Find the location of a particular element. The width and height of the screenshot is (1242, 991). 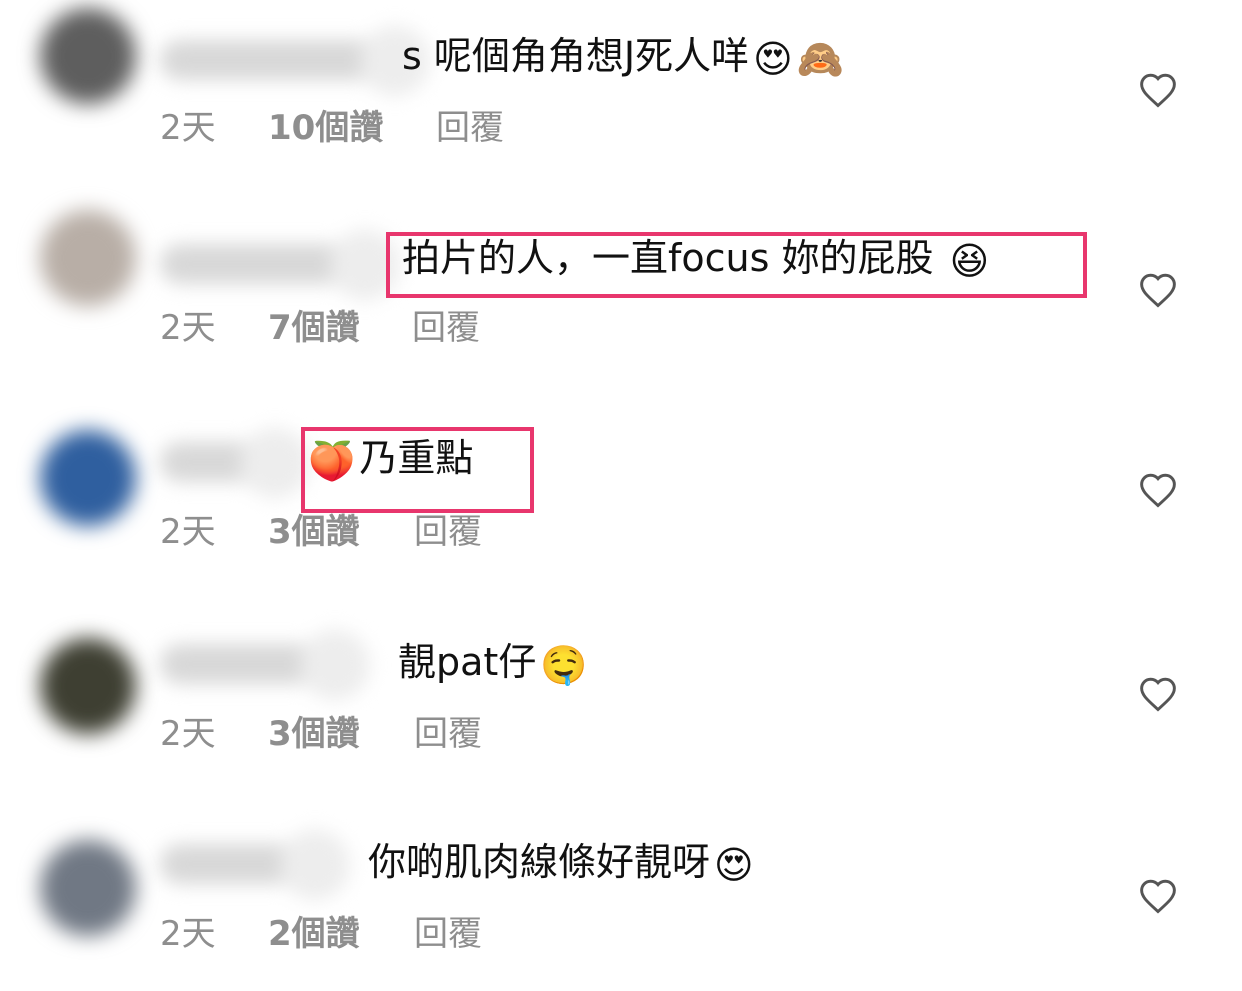

comment-body: 拍片的人，一直focus 妳的屁股 is located at coordinates (668, 258).